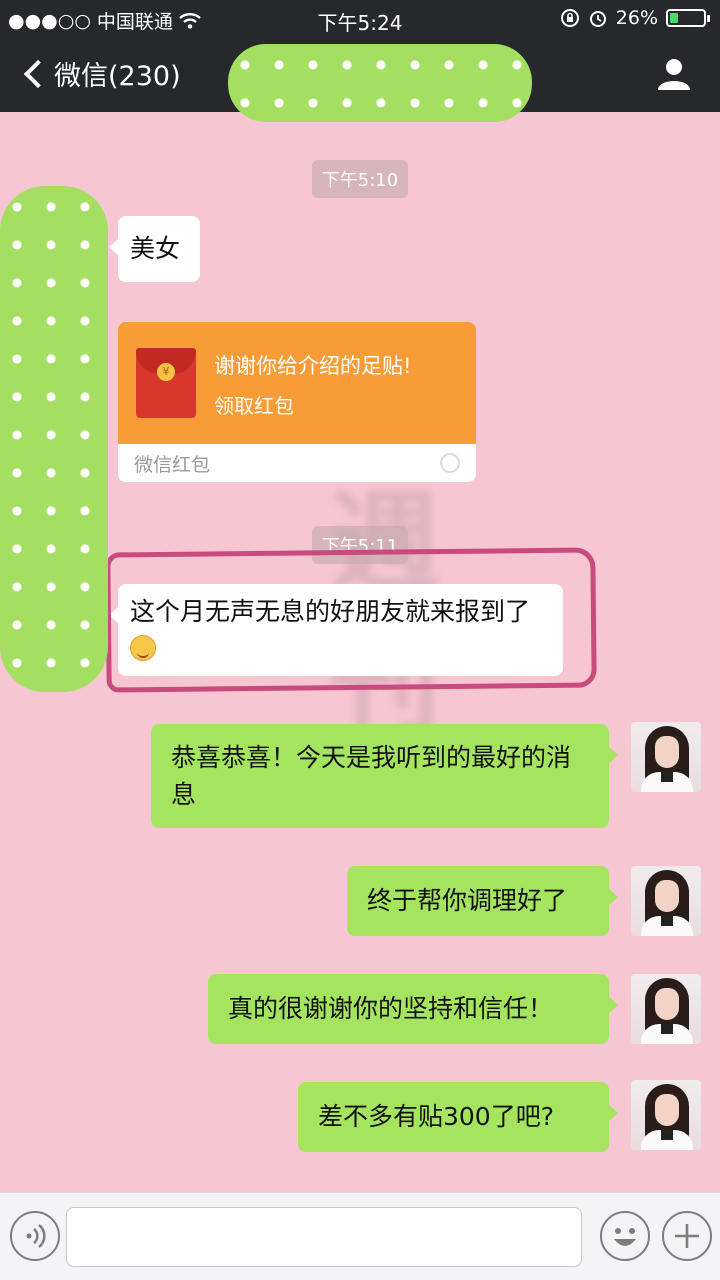 The width and height of the screenshot is (720, 1280). I want to click on message-text: 恭喜恭喜！今天是我听到的最好的消息, so click(371, 776).